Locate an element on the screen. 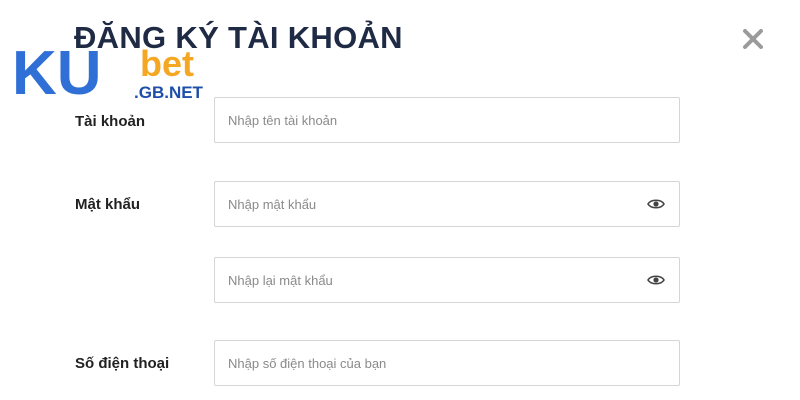  confirm-password-input is located at coordinates (447, 280).